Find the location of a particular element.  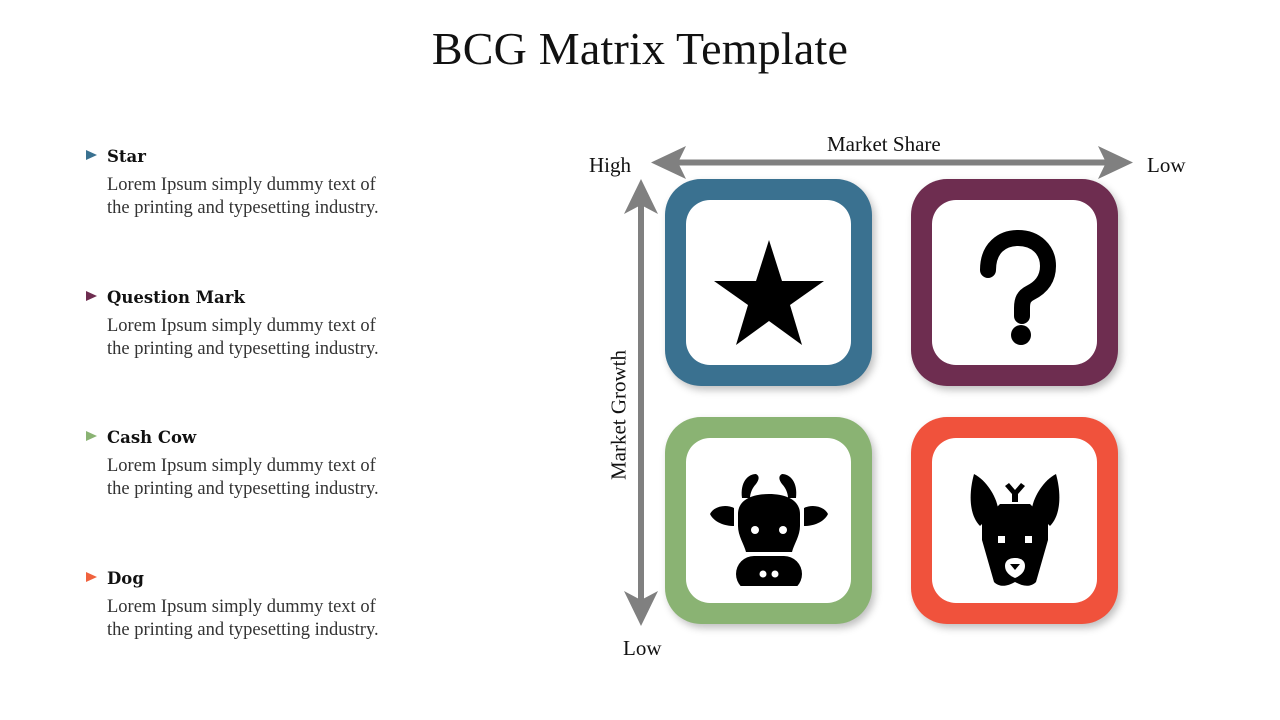

quadrant-dog is located at coordinates (1014, 520).